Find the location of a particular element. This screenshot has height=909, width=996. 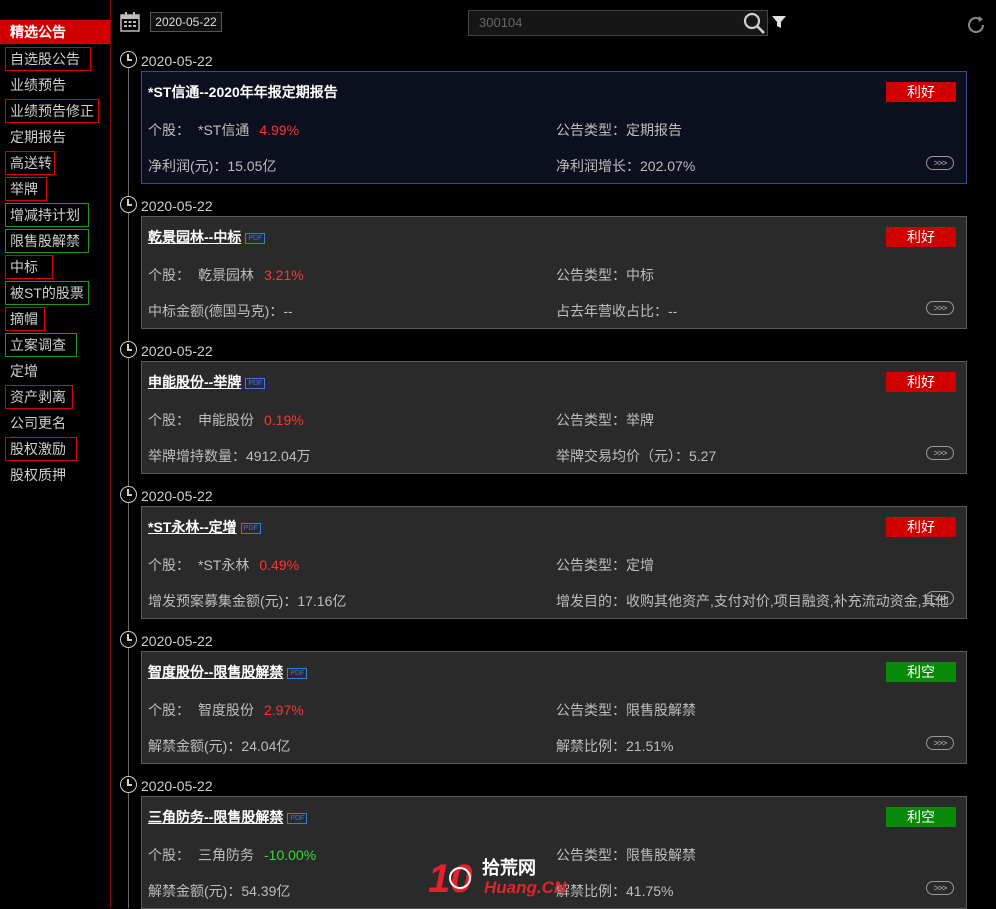

type-row: 公告类型：限售股解禁 is located at coordinates (626, 855).